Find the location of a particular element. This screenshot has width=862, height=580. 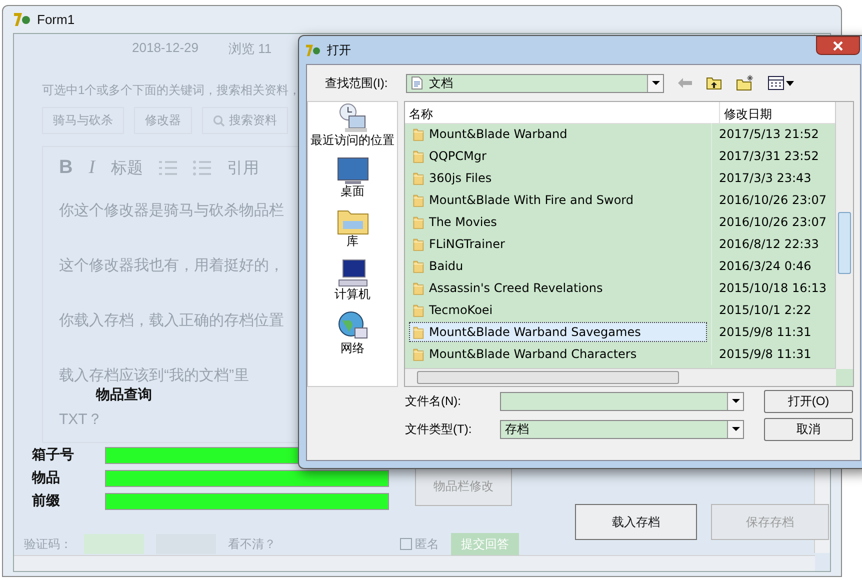

file-row: Mount&Blade With Fire and Sword is located at coordinates (558, 200).